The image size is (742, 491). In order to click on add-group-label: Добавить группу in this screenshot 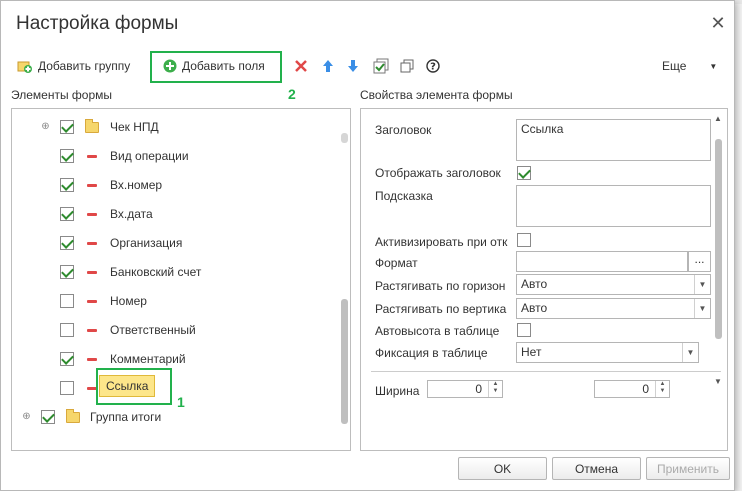, I will do `click(84, 66)`.